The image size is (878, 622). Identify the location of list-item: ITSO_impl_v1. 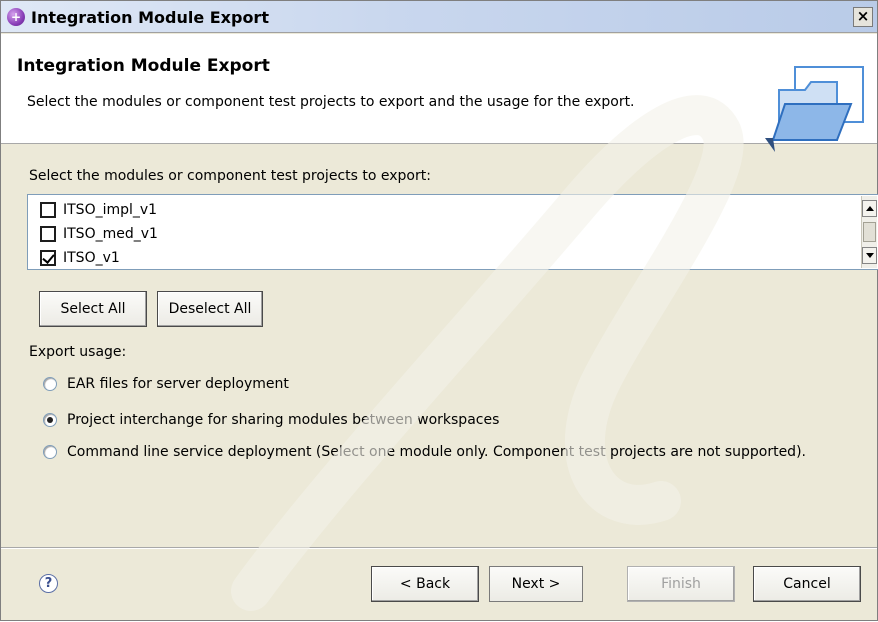
(98, 210).